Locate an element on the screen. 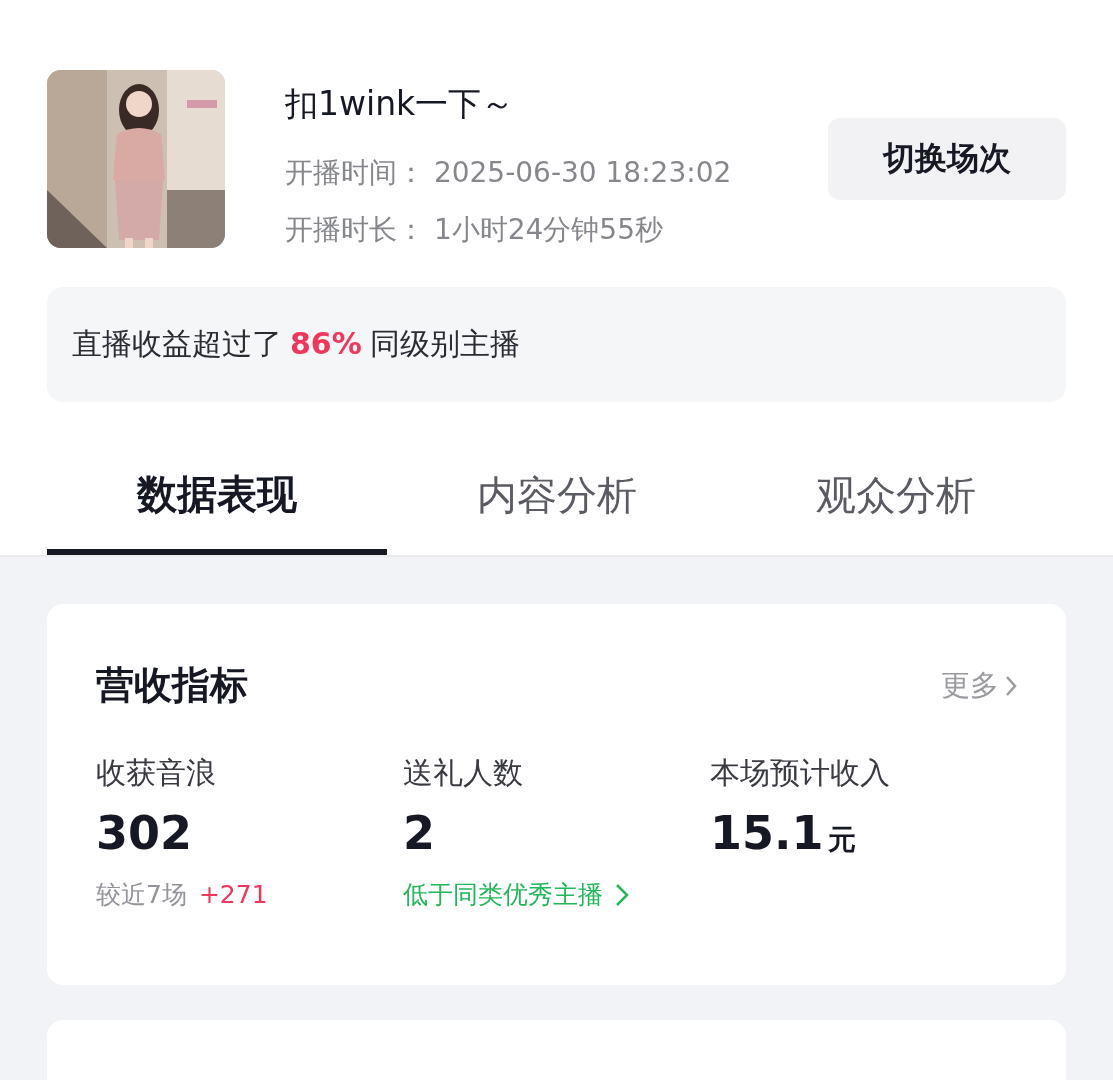 This screenshot has height=1080, width=1113. duration-text: 开播时长： 1小时24分钟55秒 is located at coordinates (474, 230).